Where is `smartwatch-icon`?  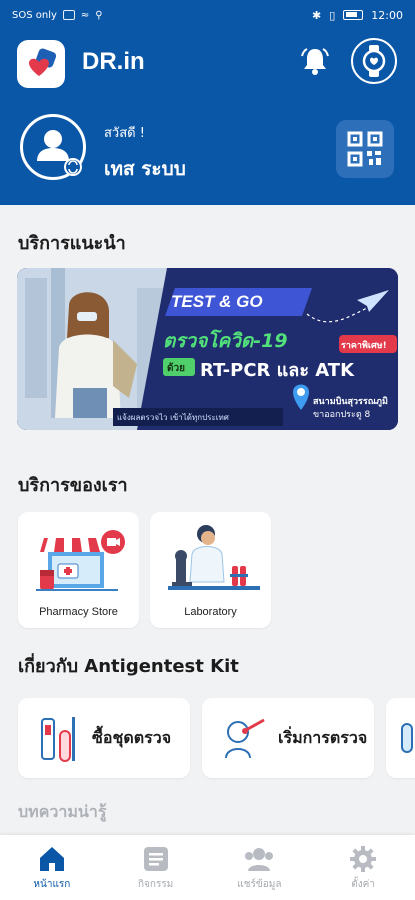 smartwatch-icon is located at coordinates (374, 61).